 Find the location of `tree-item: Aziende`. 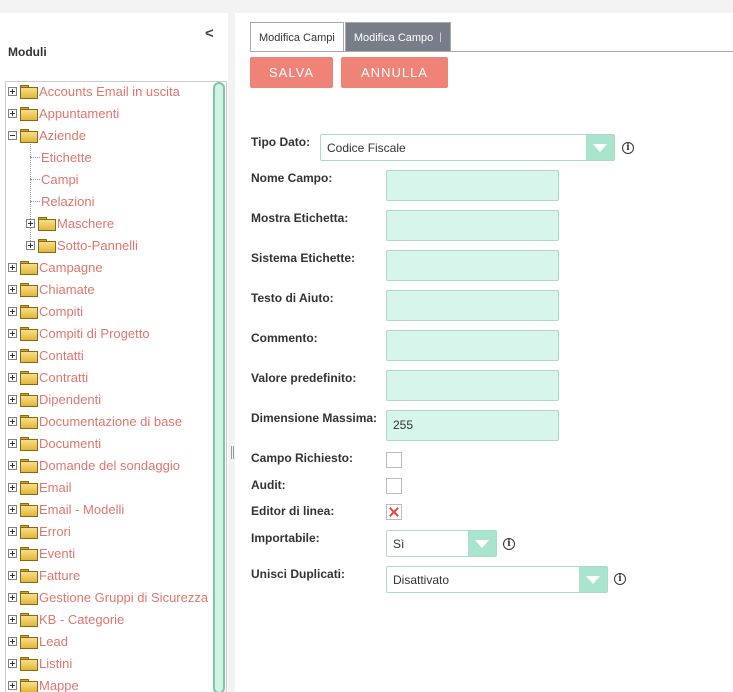

tree-item: Aziende is located at coordinates (47, 135).